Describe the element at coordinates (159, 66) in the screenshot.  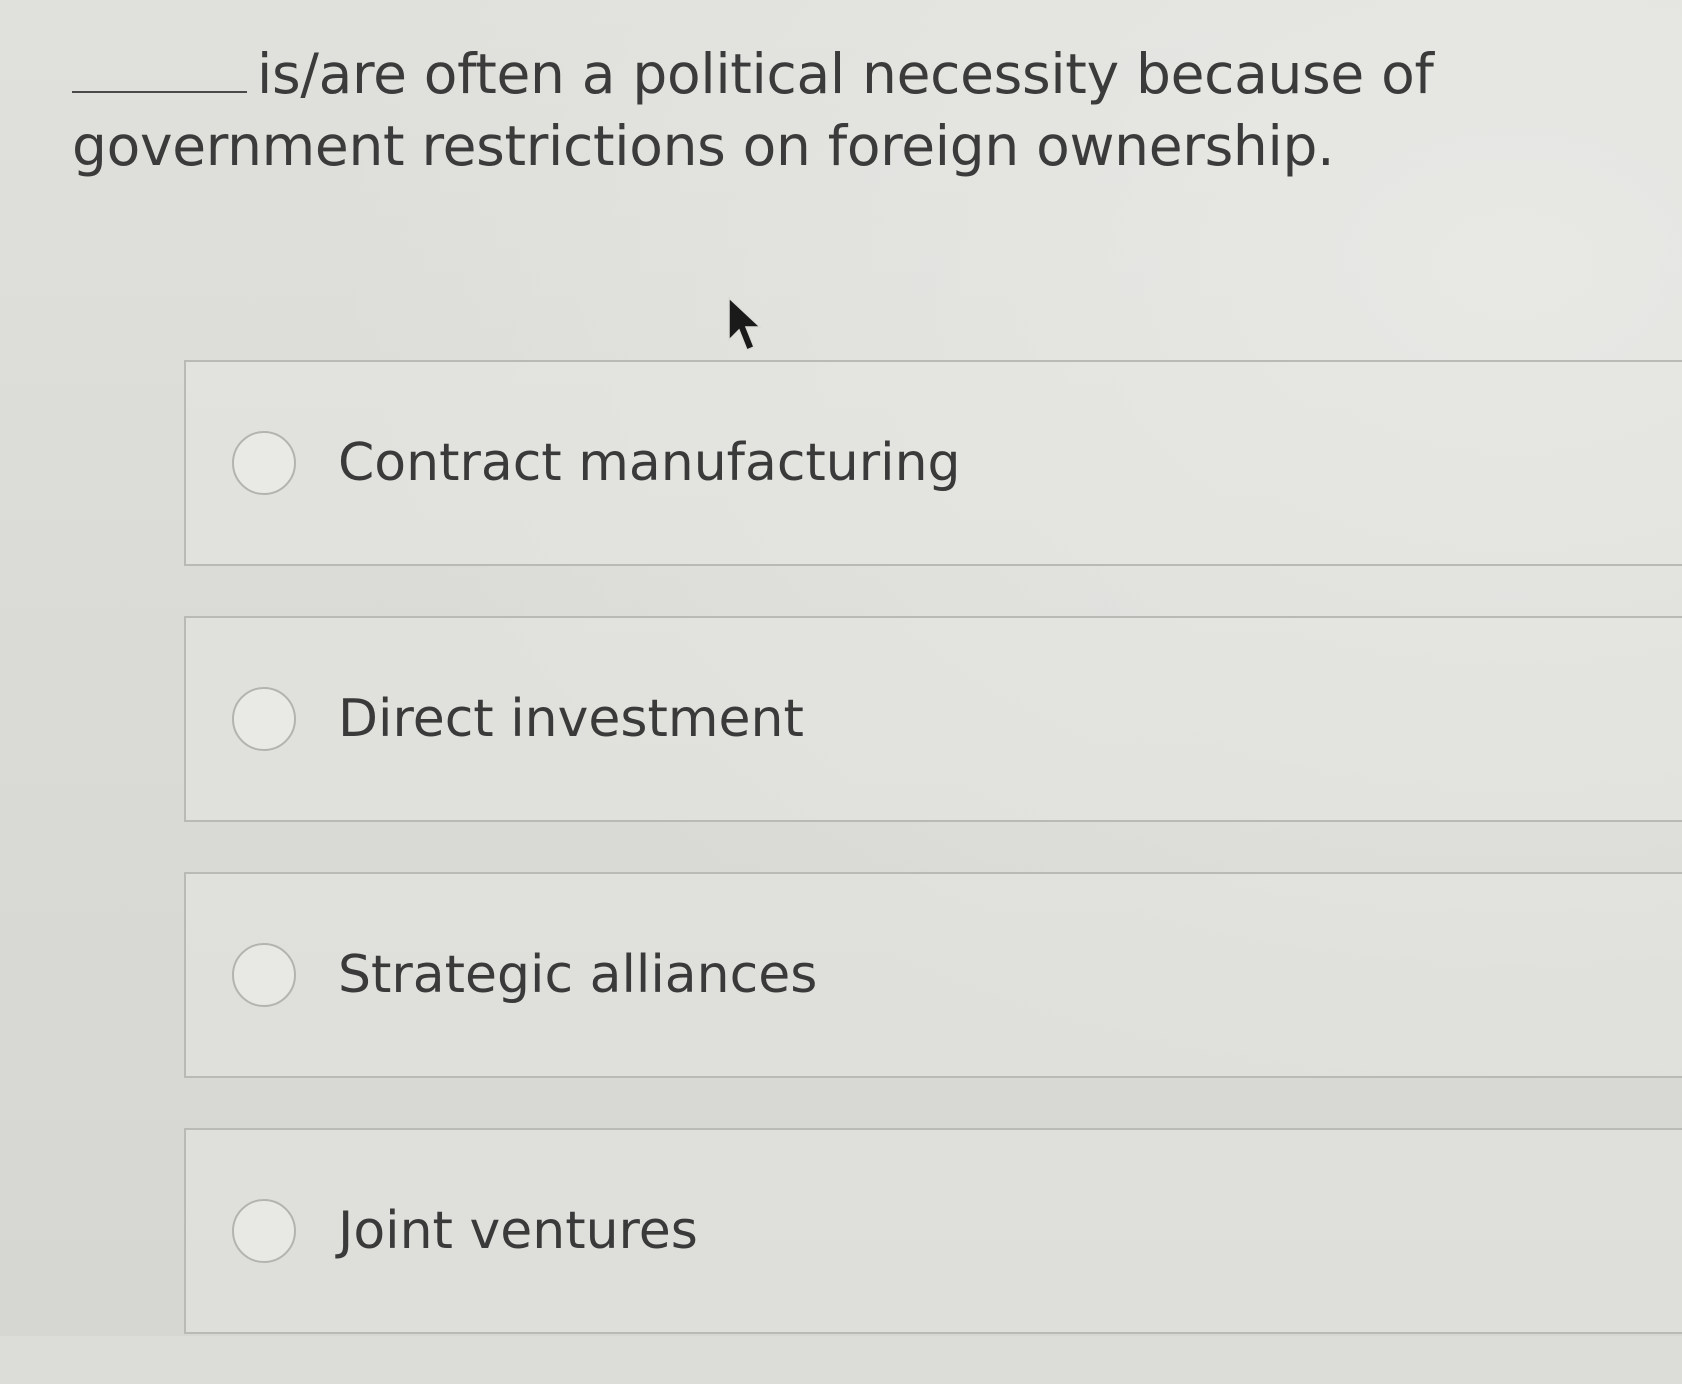
I see `answer-blank` at that location.